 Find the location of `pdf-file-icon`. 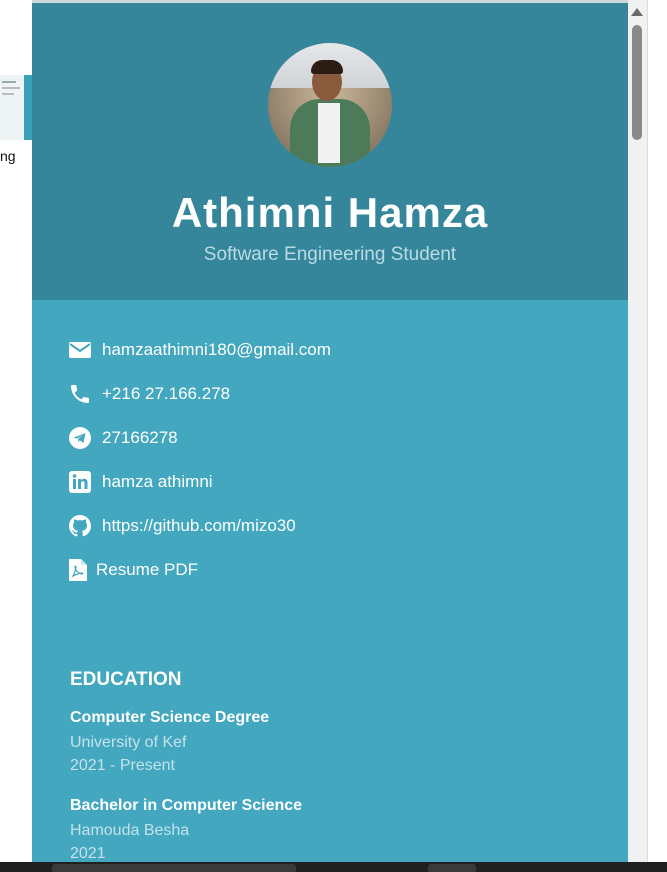

pdf-file-icon is located at coordinates (78, 570).